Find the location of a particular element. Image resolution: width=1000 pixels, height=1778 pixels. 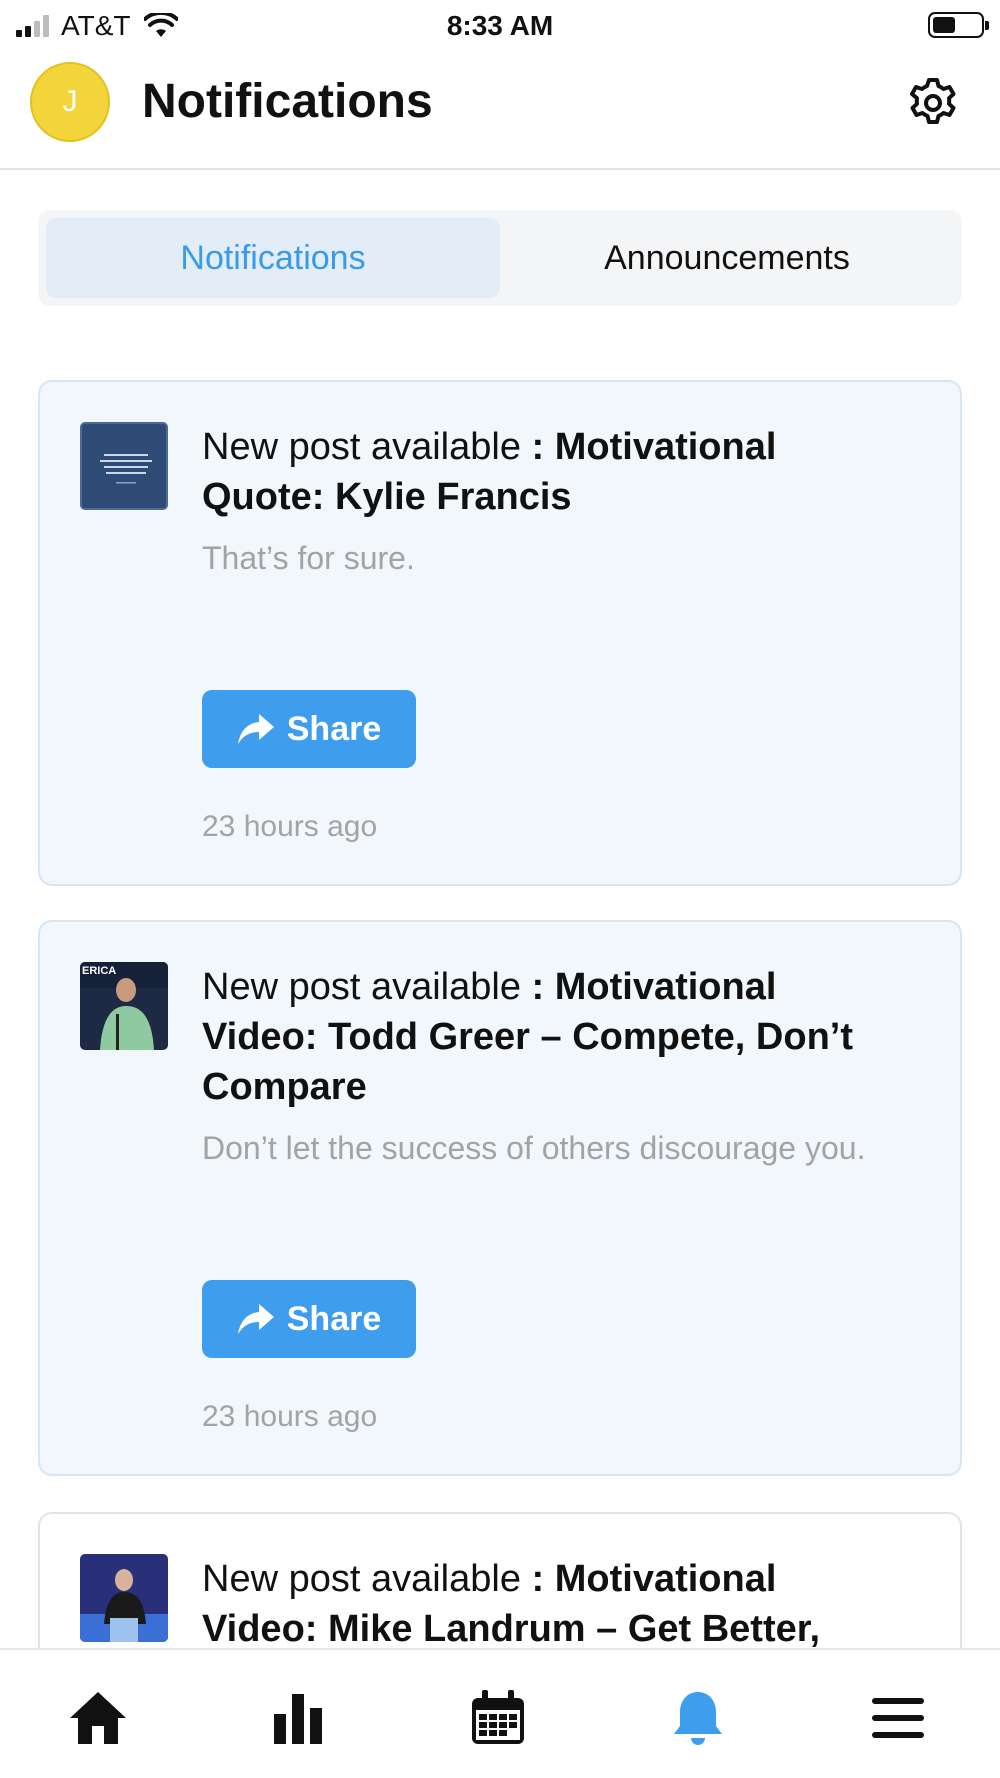

video-thumbnail: ERICA is located at coordinates (124, 1006).